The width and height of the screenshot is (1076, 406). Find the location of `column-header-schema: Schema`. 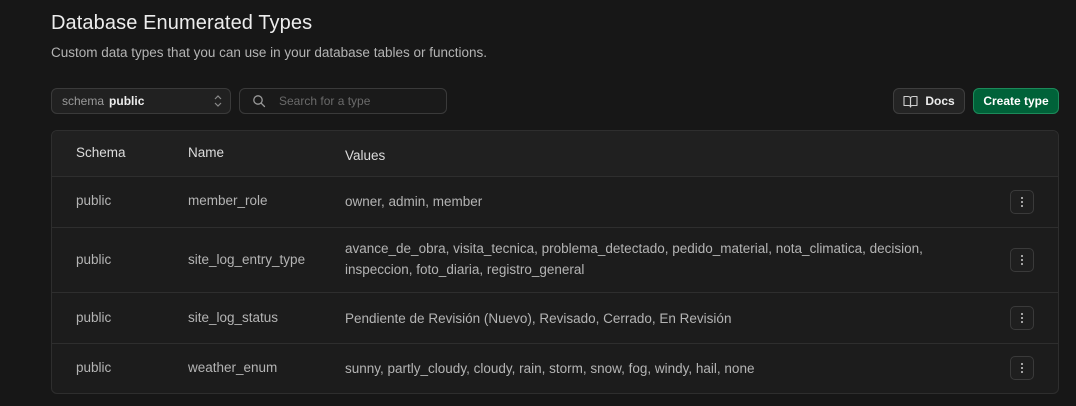

column-header-schema: Schema is located at coordinates (101, 152).